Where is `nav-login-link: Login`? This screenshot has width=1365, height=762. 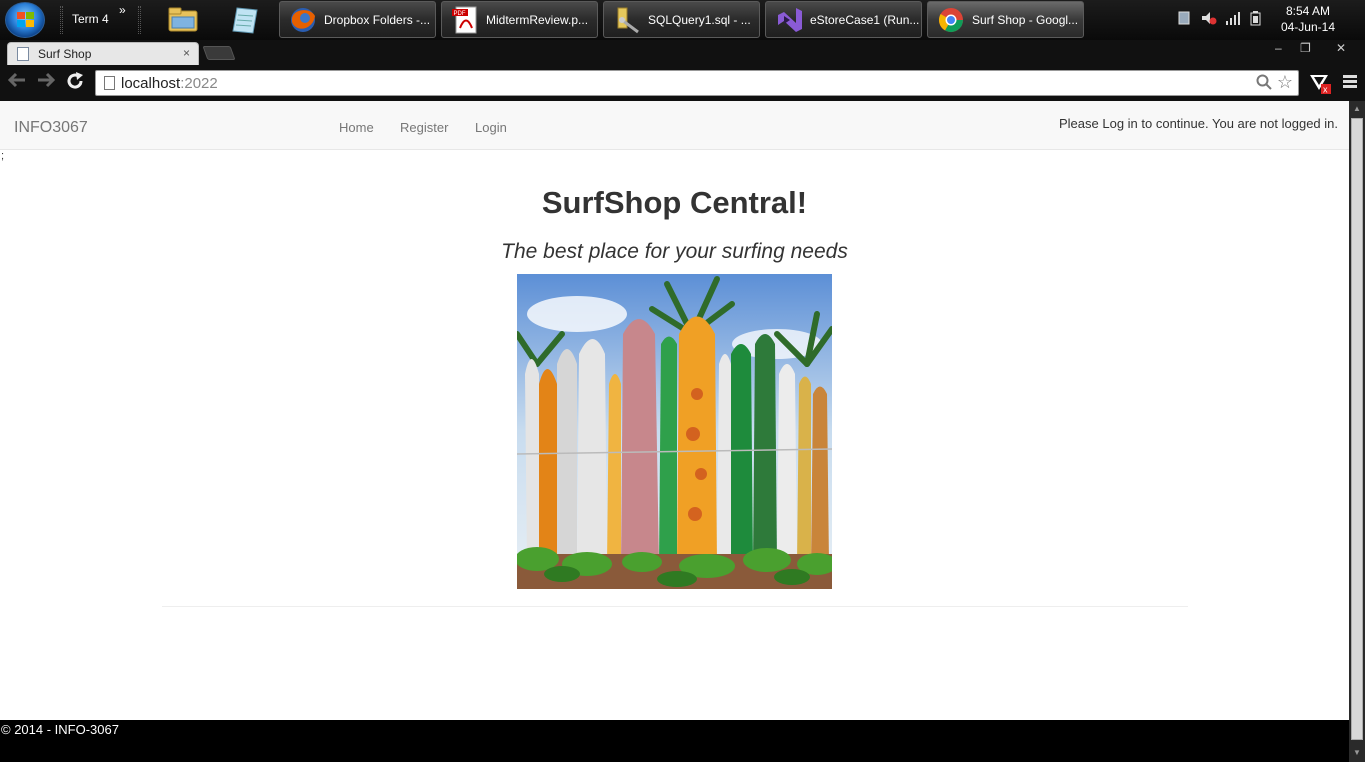
nav-login-link: Login is located at coordinates (491, 127).